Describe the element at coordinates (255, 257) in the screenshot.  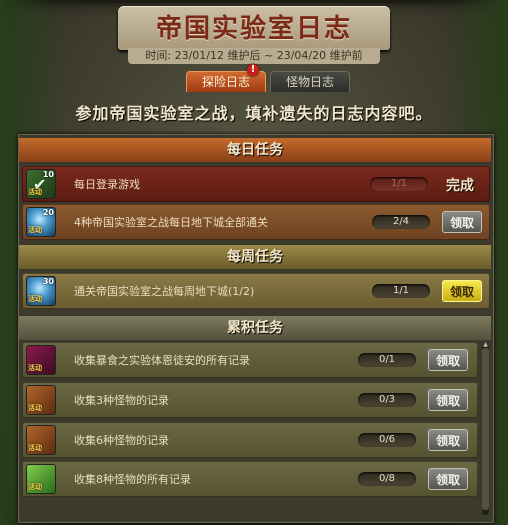
I see `section-weekly-header: 每周任务` at that location.